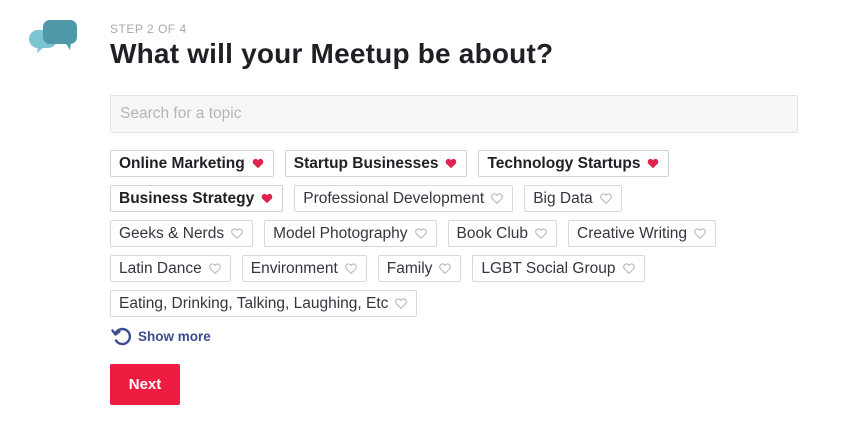 The height and width of the screenshot is (428, 852). What do you see at coordinates (254, 303) in the screenshot?
I see `topic-chip-label: Eating, Drinking, Talking, Laughing, Etc` at bounding box center [254, 303].